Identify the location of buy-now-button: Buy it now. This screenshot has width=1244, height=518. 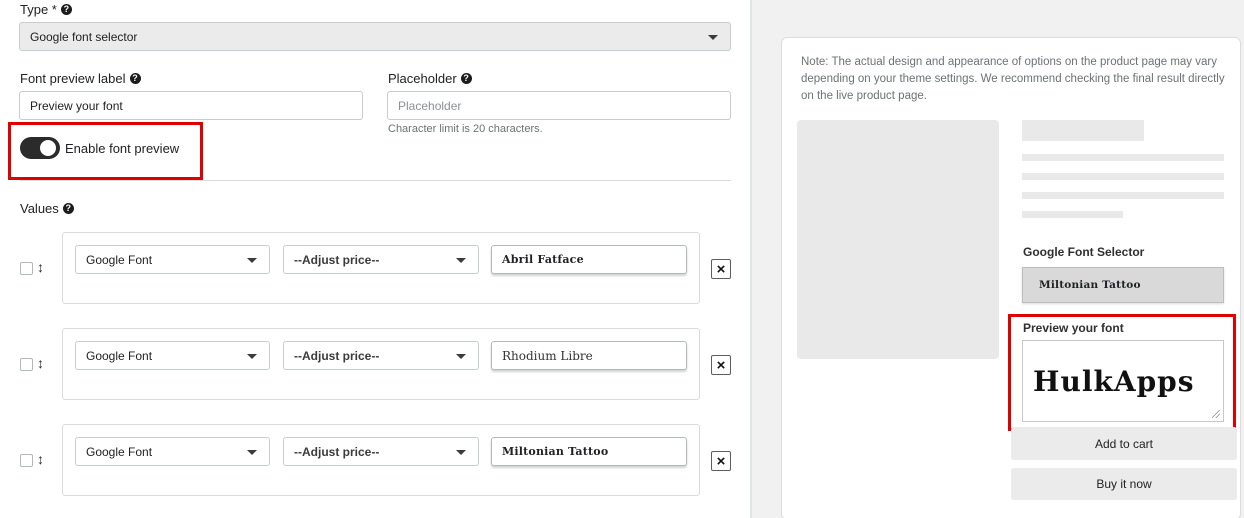
(1124, 484).